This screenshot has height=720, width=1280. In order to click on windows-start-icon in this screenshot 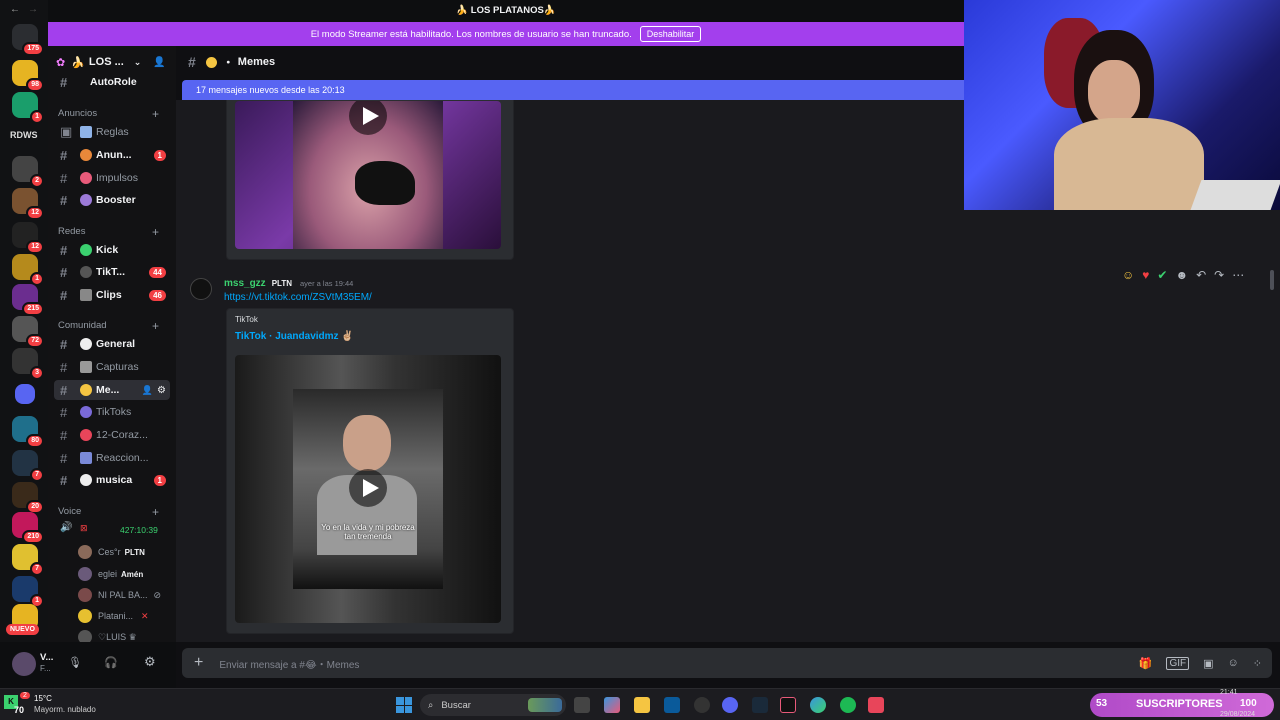, I will do `click(404, 705)`.